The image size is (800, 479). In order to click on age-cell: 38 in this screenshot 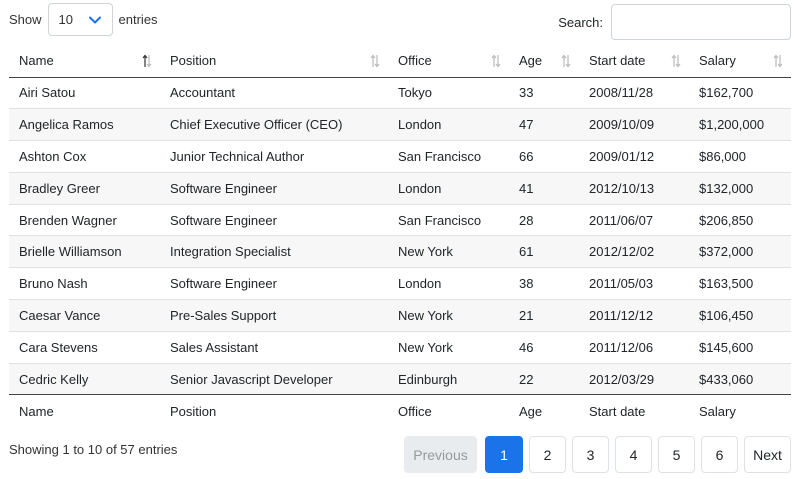, I will do `click(544, 283)`.